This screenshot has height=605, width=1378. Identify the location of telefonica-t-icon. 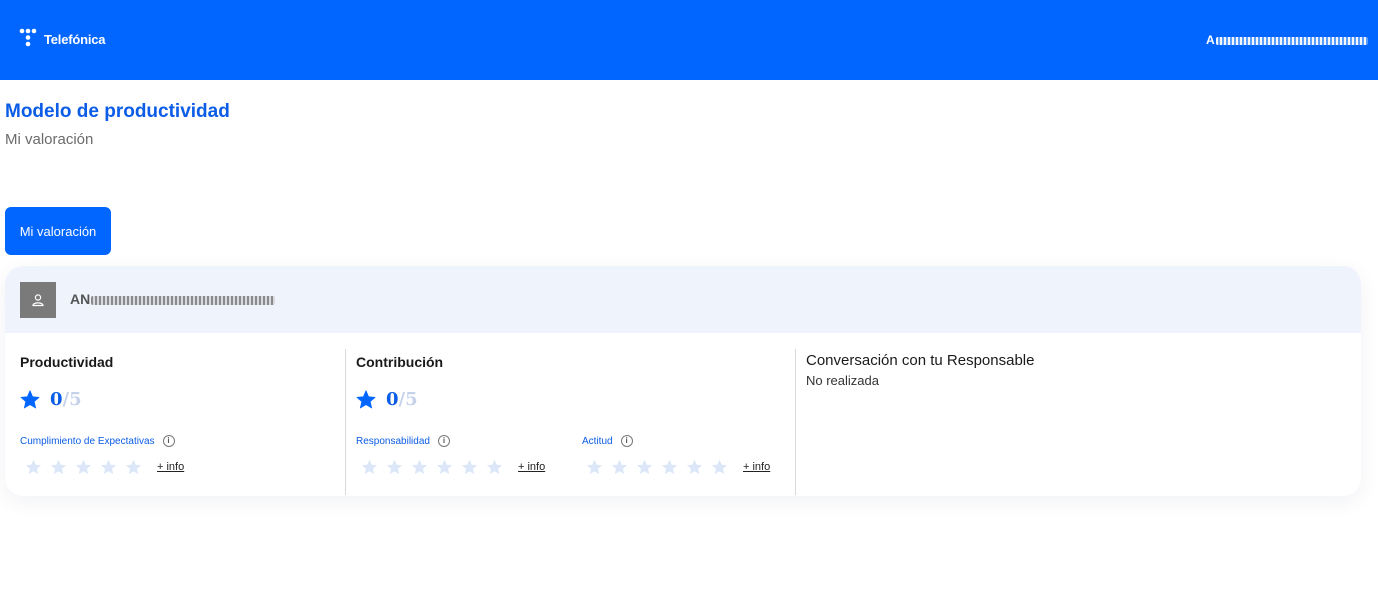
(28, 37).